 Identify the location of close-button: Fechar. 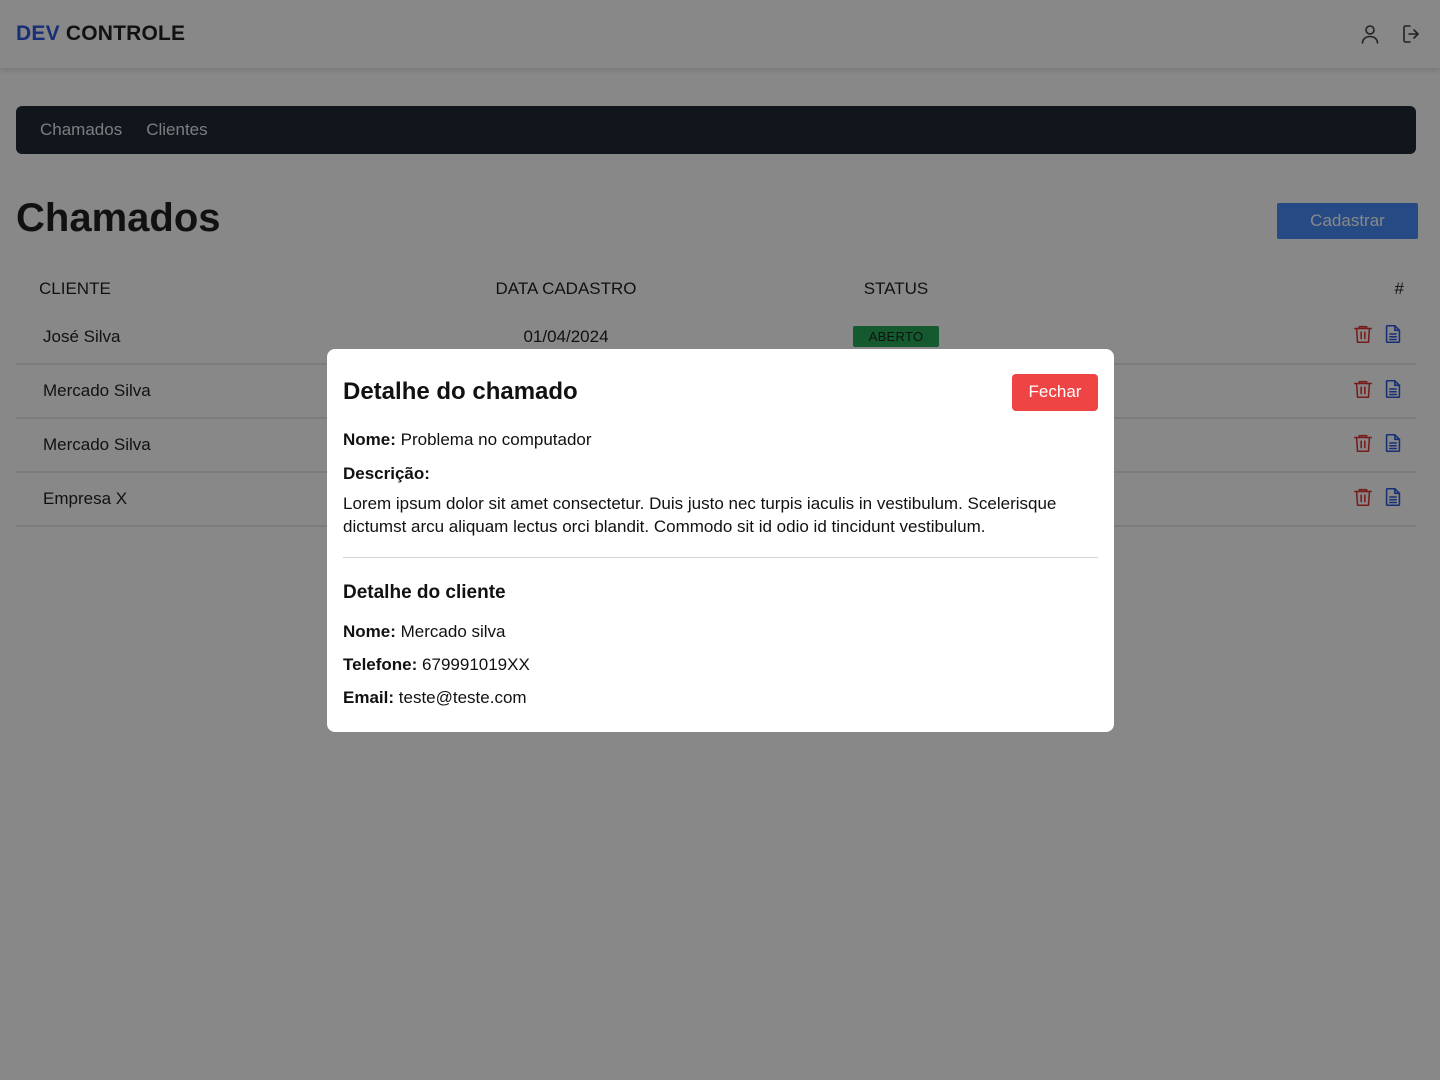
(1055, 392).